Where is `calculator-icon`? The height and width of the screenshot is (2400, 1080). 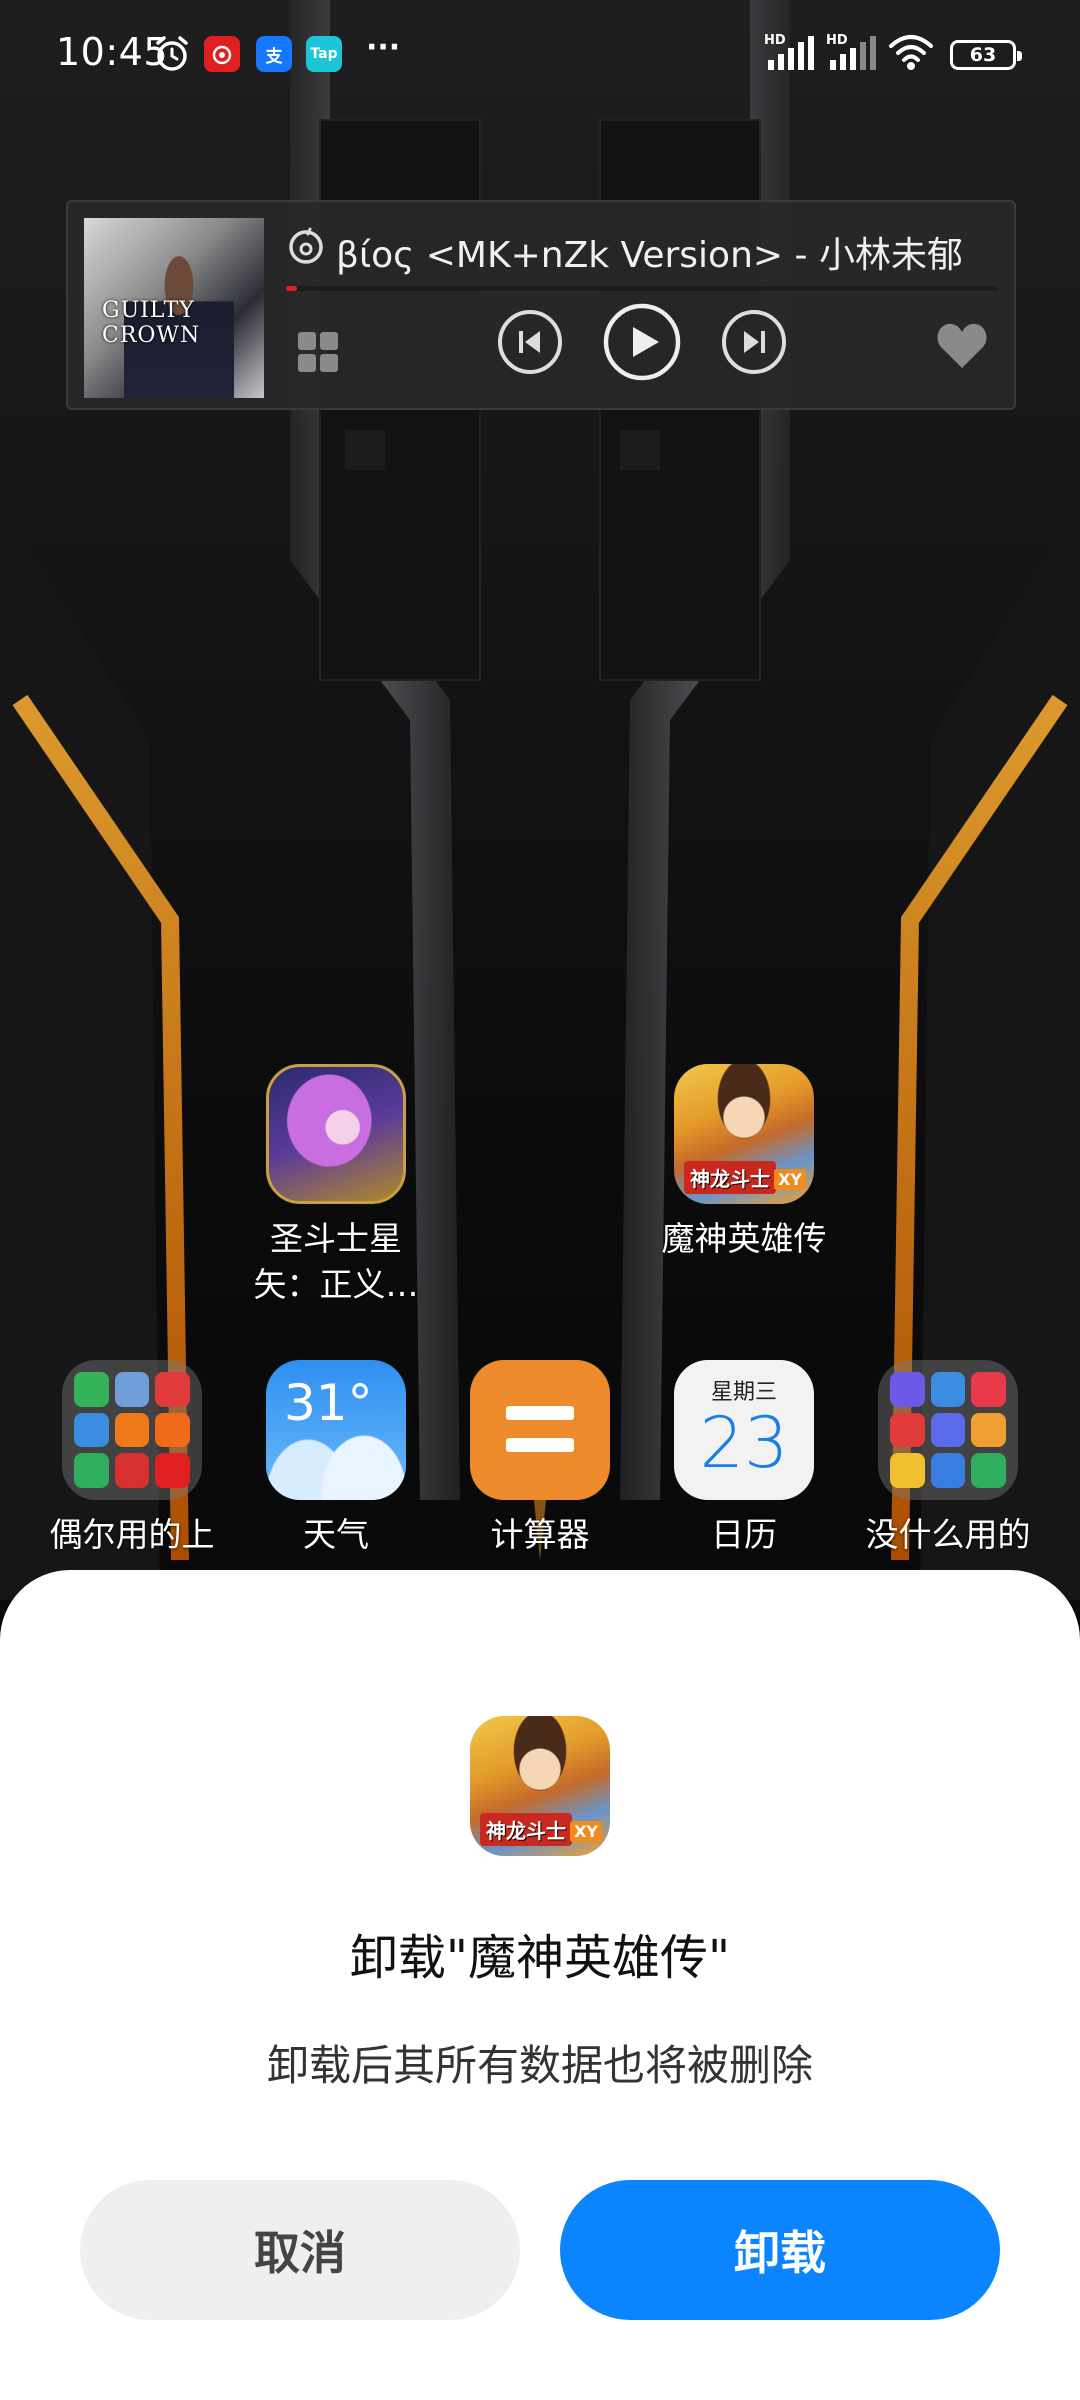 calculator-icon is located at coordinates (540, 1430).